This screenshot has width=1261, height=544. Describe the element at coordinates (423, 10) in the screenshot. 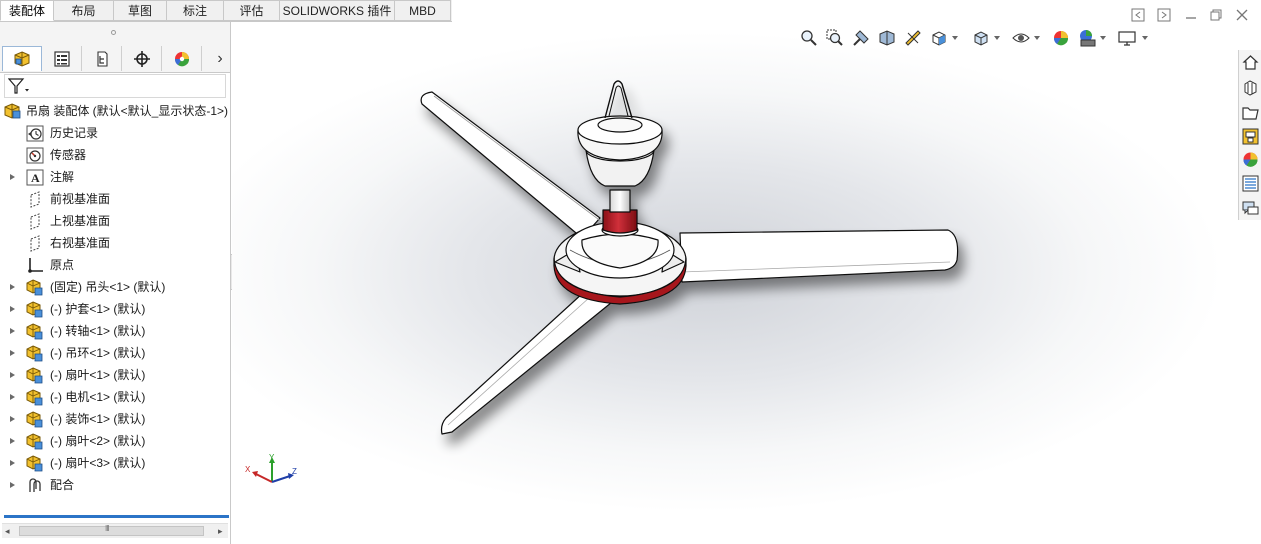

I see `tab-mbd: MBD` at that location.